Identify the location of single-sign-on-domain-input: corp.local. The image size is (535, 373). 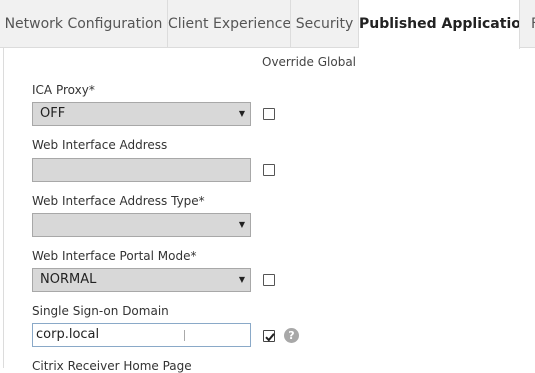
(141, 335).